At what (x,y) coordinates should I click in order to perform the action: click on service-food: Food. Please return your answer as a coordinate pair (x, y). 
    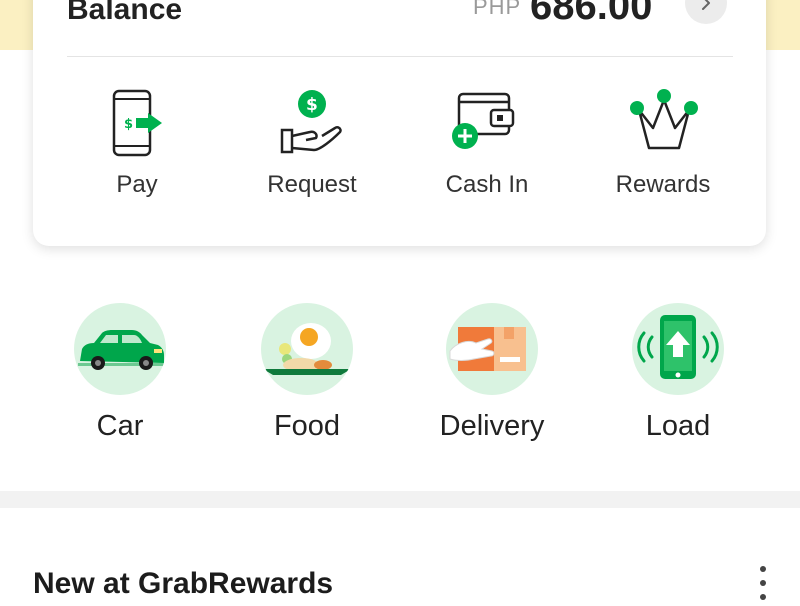
    Looking at the image, I should click on (307, 375).